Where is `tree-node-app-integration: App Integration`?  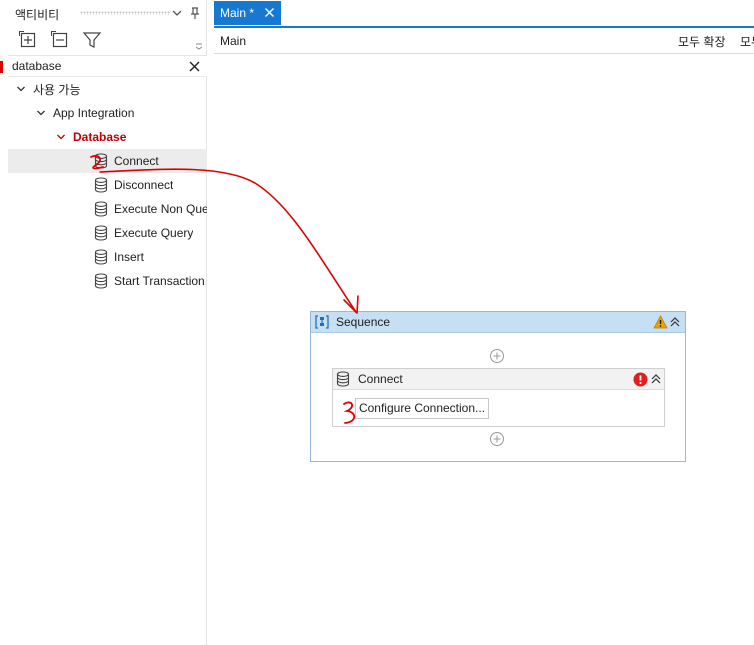 tree-node-app-integration: App Integration is located at coordinates (107, 113).